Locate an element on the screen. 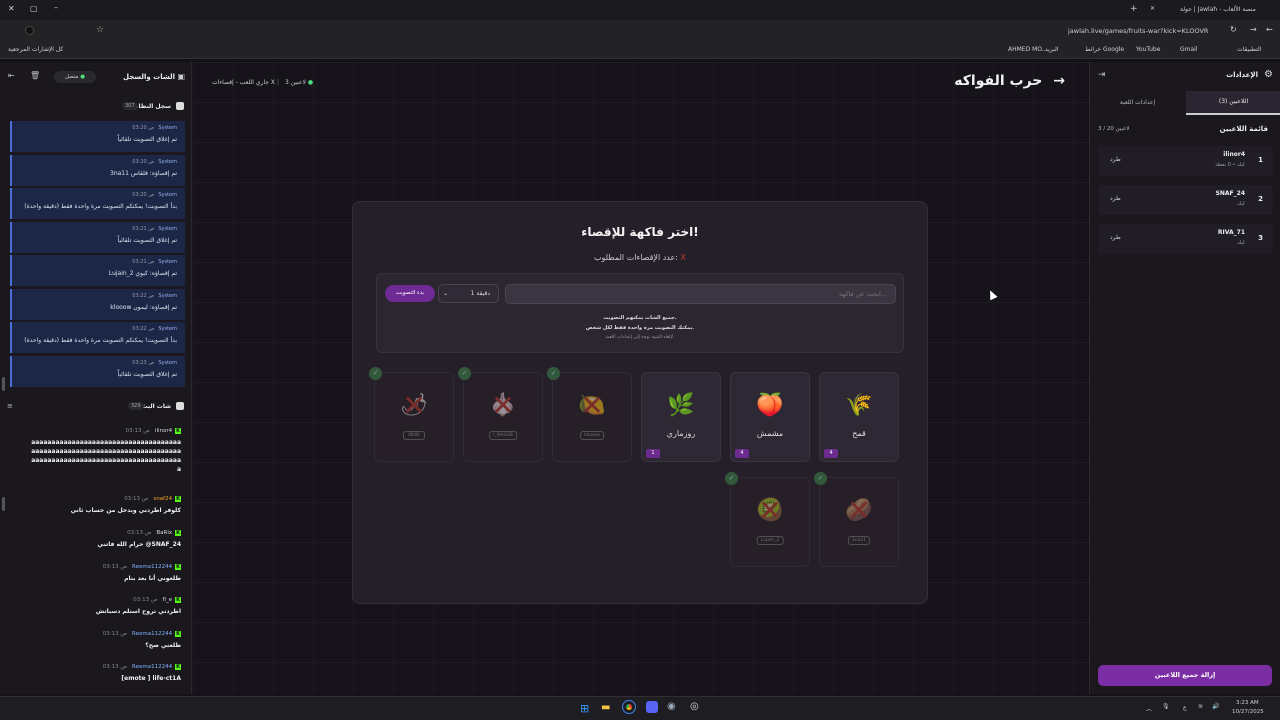  clock-time: 3:23 AM is located at coordinates (1247, 703).